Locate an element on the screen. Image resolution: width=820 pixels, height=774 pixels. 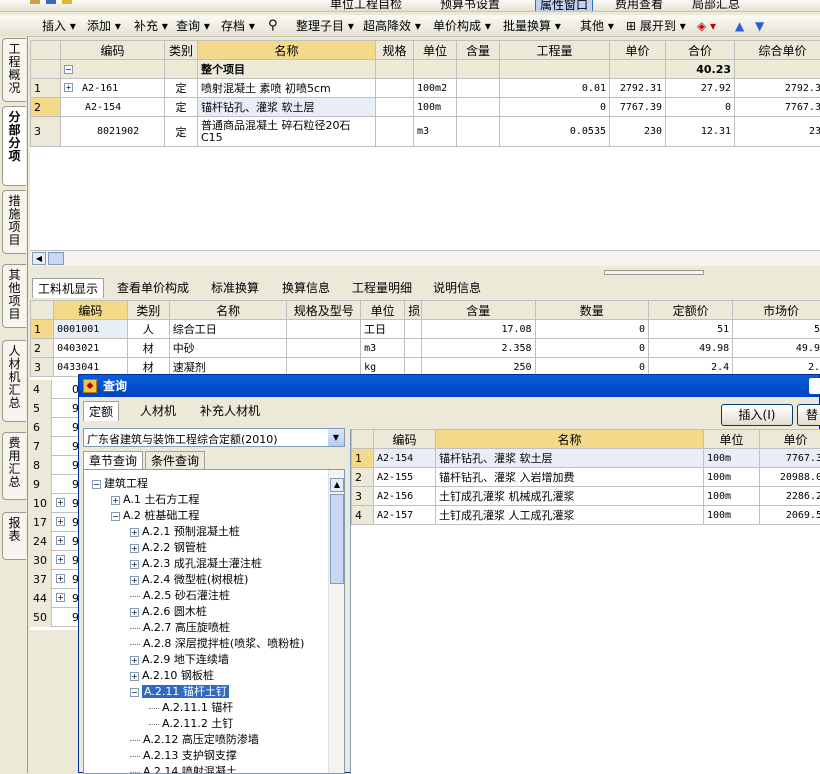
table-row: 2 0403021 材 中砂 m3 2.358 0 49.98 49.98 is located at coordinates (425, 348).